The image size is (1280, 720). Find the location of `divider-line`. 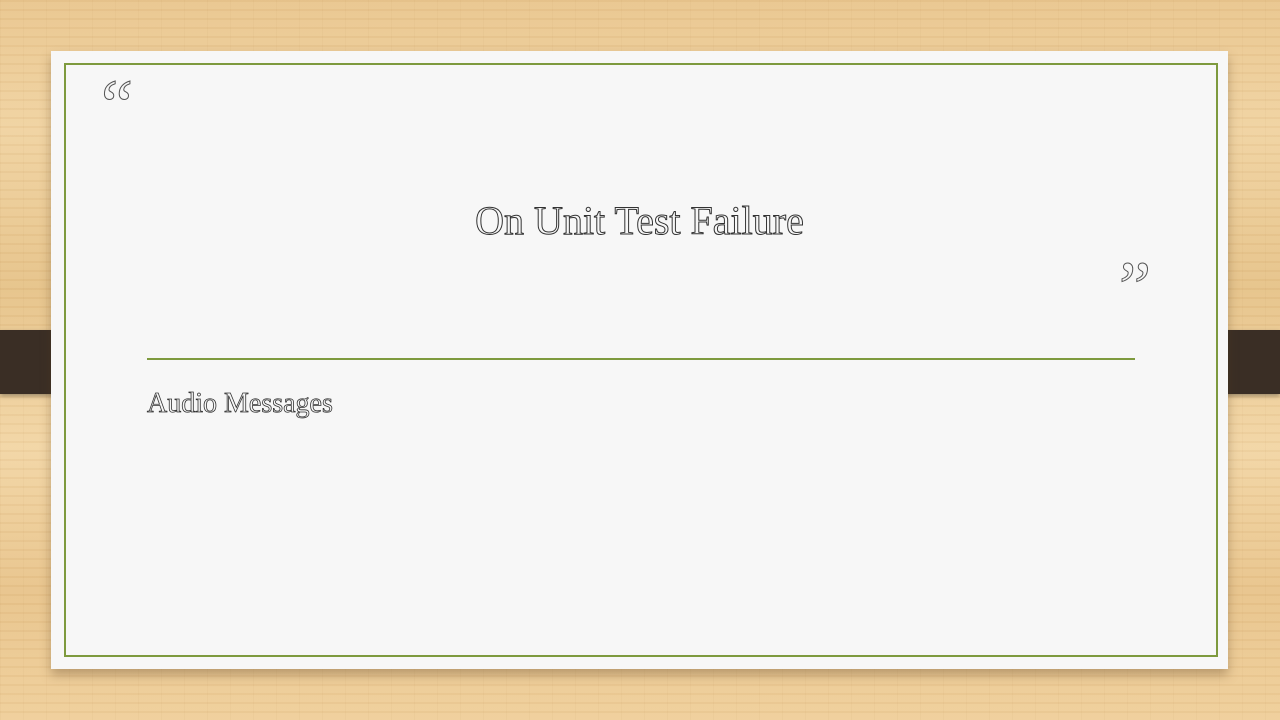

divider-line is located at coordinates (641, 359).